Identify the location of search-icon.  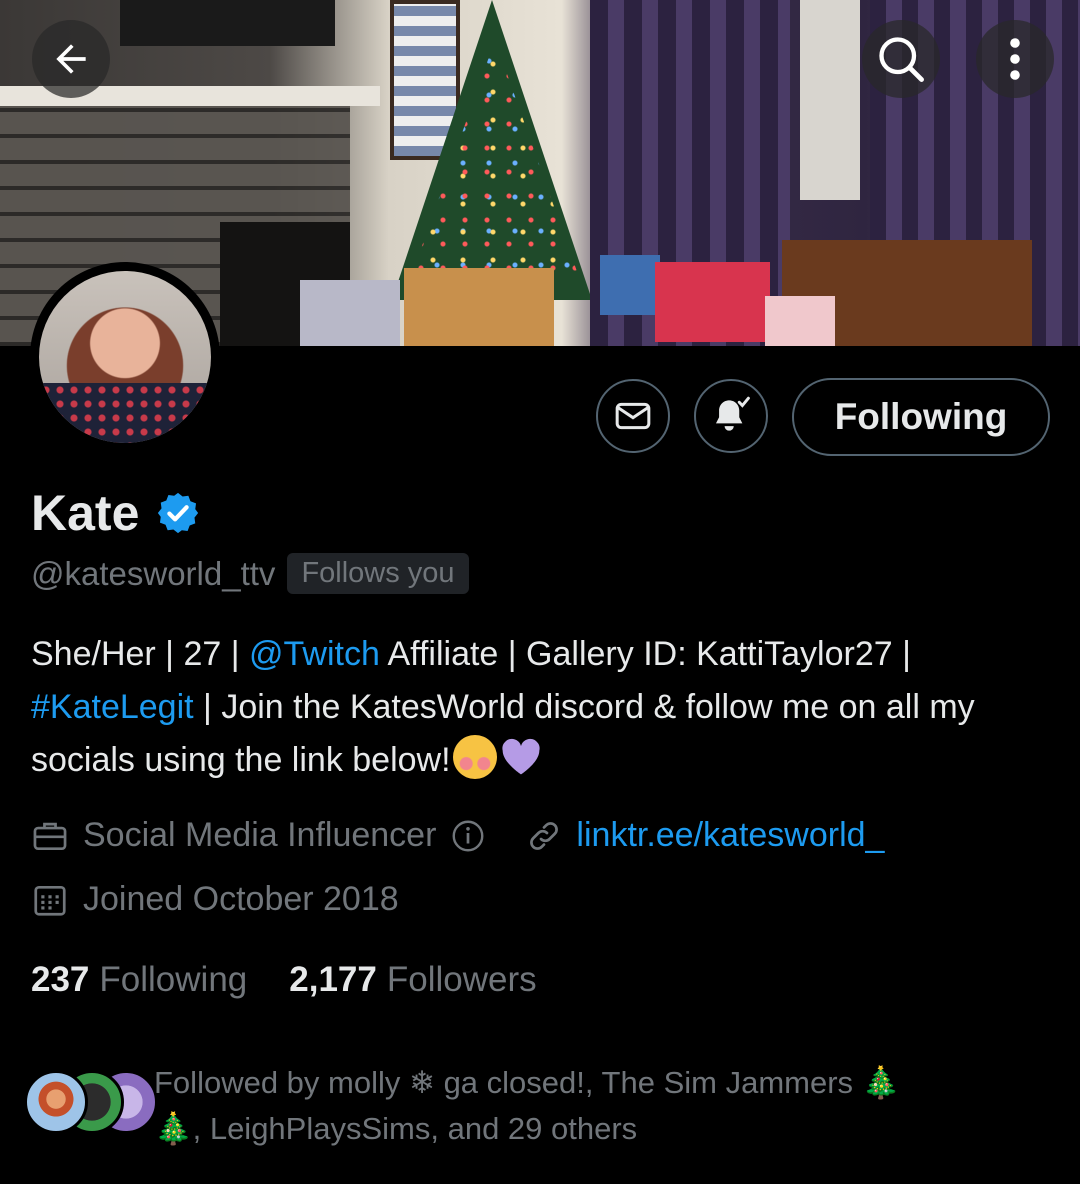
(901, 59).